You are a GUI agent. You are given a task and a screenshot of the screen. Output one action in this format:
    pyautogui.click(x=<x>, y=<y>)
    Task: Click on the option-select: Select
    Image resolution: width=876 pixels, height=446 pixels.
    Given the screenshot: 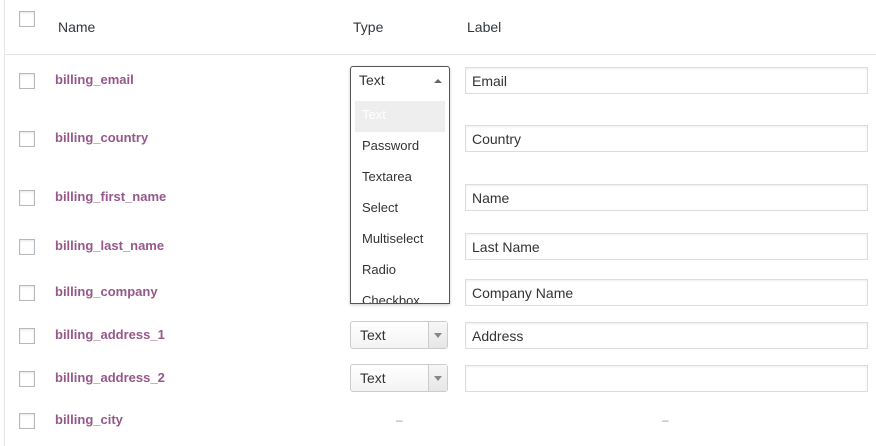 What is the action you would take?
    pyautogui.click(x=400, y=209)
    